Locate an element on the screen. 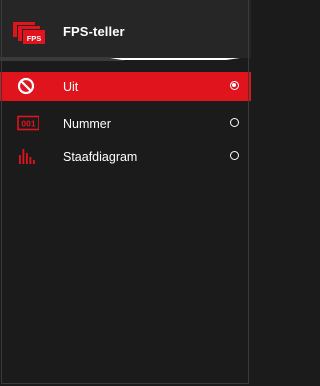 The height and width of the screenshot is (386, 320). option-bar-graph: Staafdiagram is located at coordinates (125, 156).